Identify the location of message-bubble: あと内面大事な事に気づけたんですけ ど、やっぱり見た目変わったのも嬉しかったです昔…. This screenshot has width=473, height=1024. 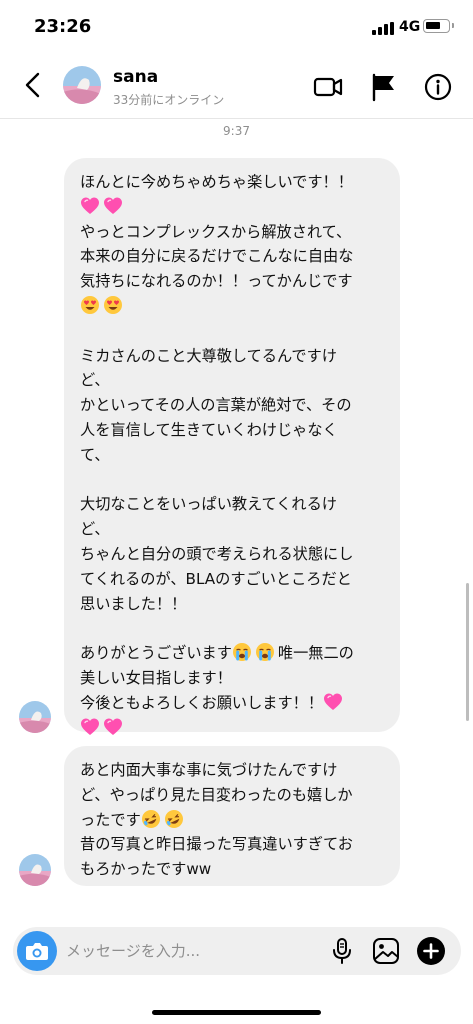
(232, 816).